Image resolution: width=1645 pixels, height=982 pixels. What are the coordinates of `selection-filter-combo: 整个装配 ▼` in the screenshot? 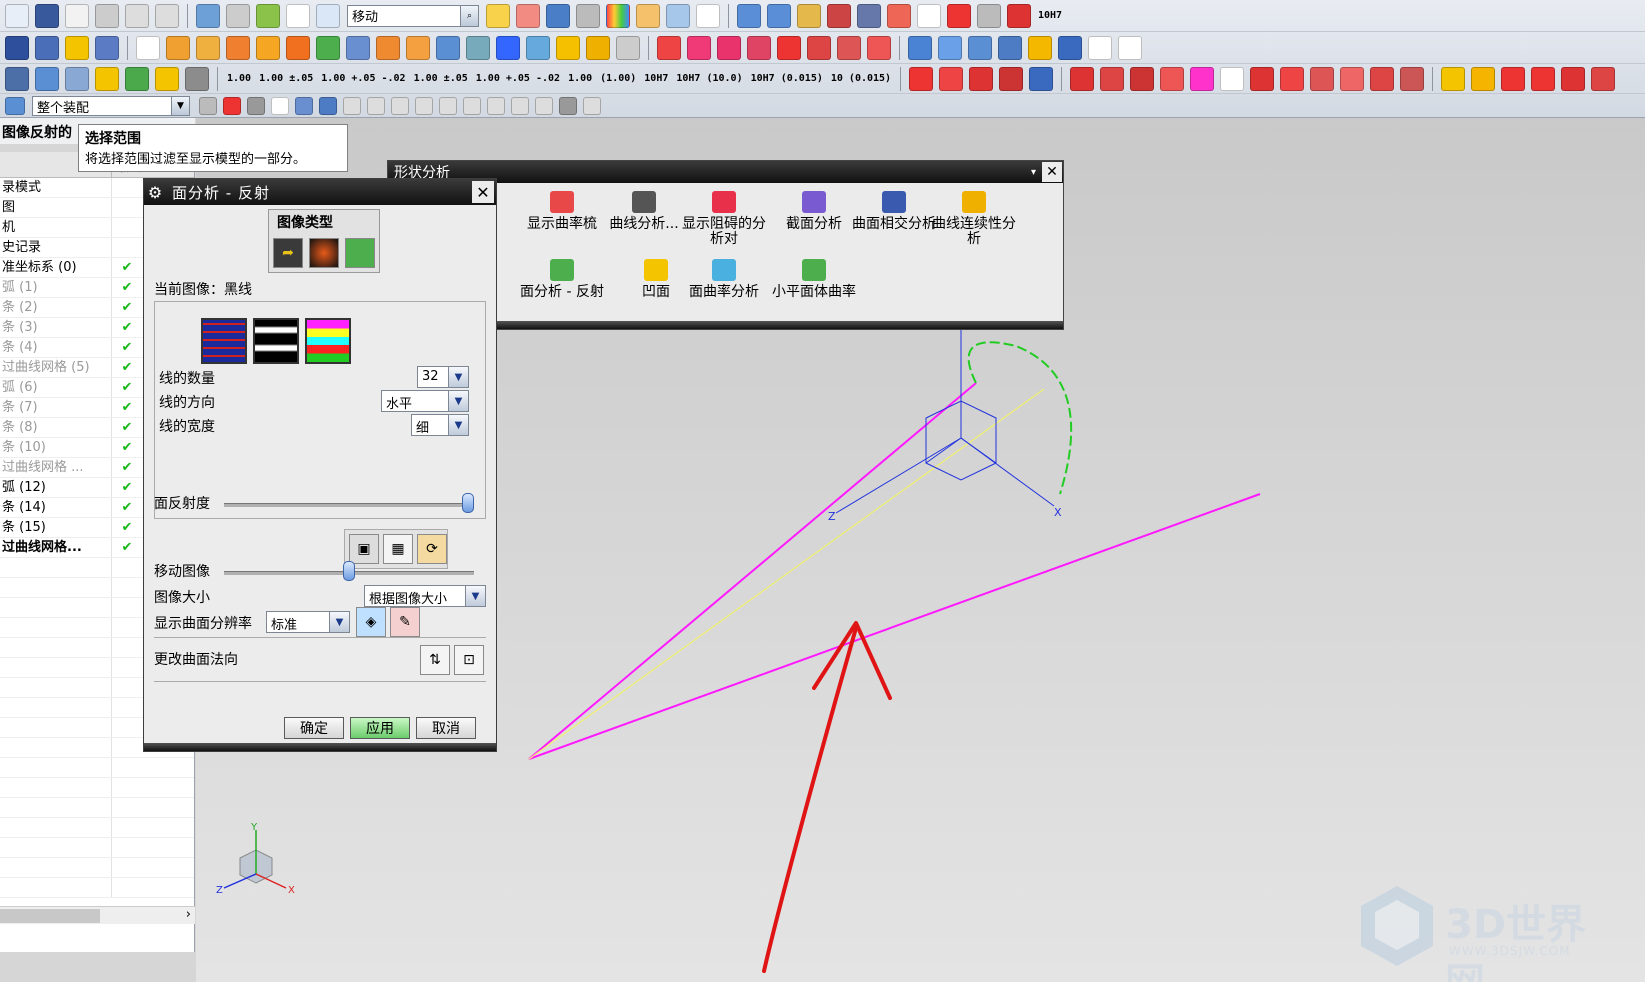 It's located at (111, 106).